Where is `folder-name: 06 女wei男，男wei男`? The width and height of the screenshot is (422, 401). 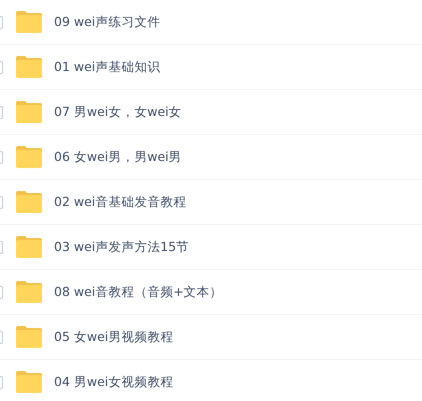
folder-name: 06 女wei男，男wei男 is located at coordinates (118, 157).